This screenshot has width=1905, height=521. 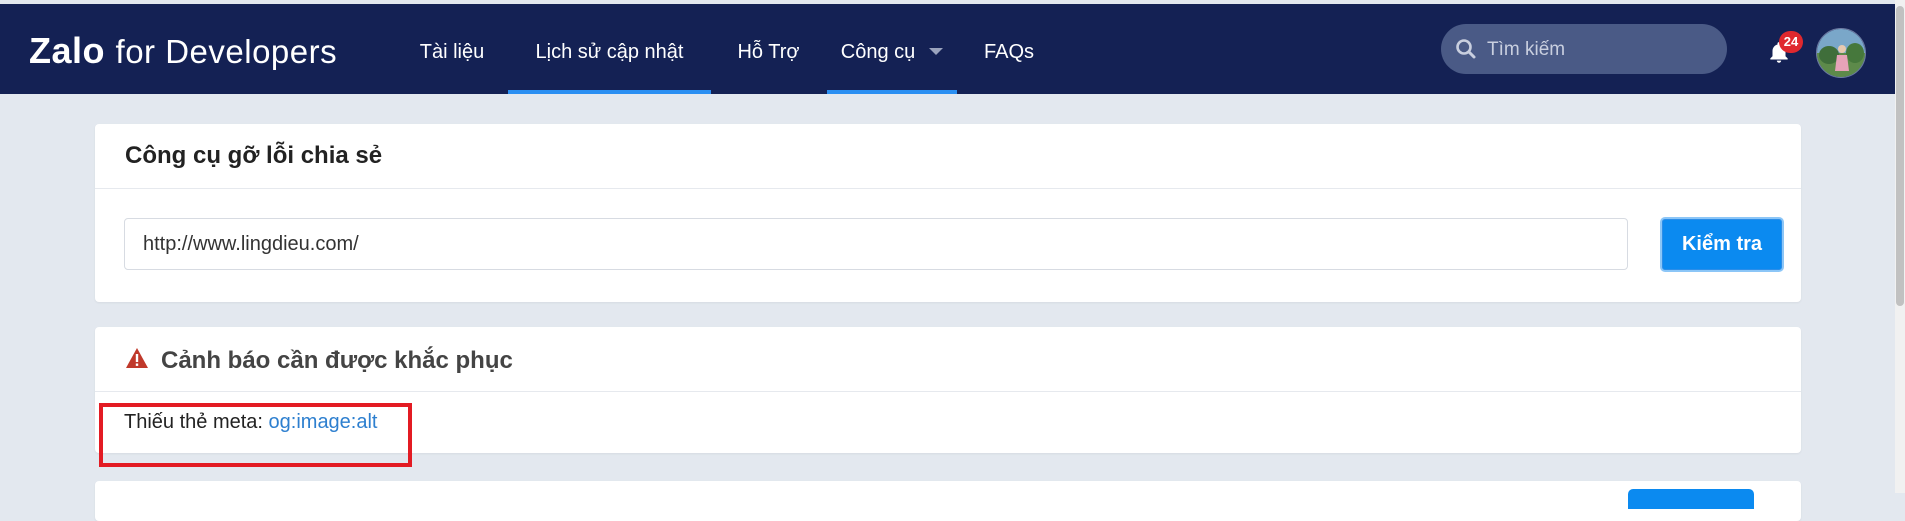 What do you see at coordinates (1791, 42) in the screenshot?
I see `notification-badge: 24` at bounding box center [1791, 42].